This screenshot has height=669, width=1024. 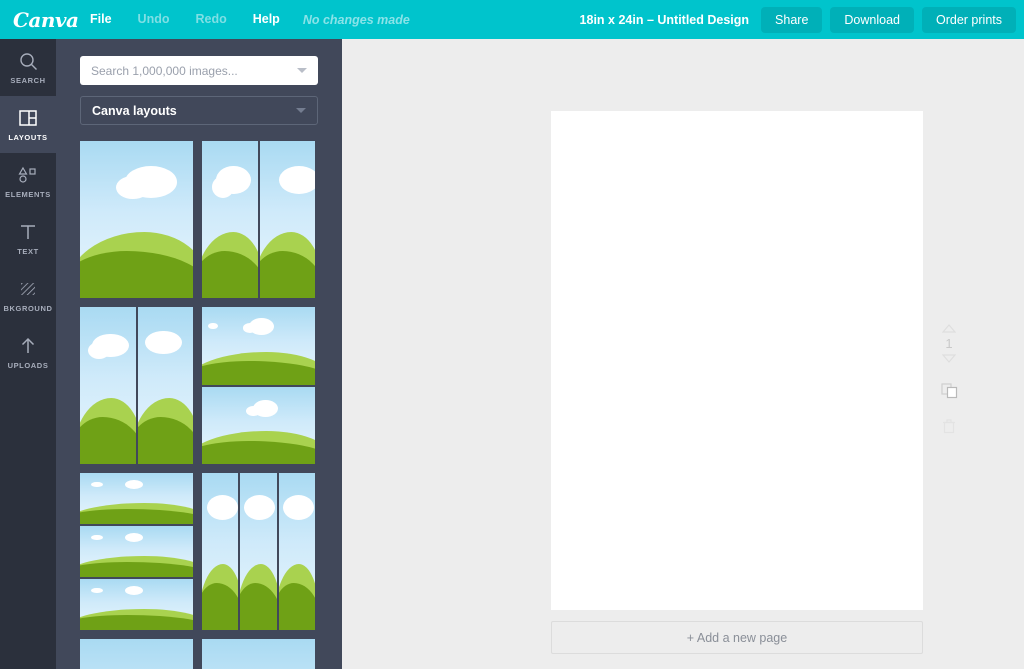 I want to click on sidebar-item-uploads: UPLOADS, so click(x=28, y=352).